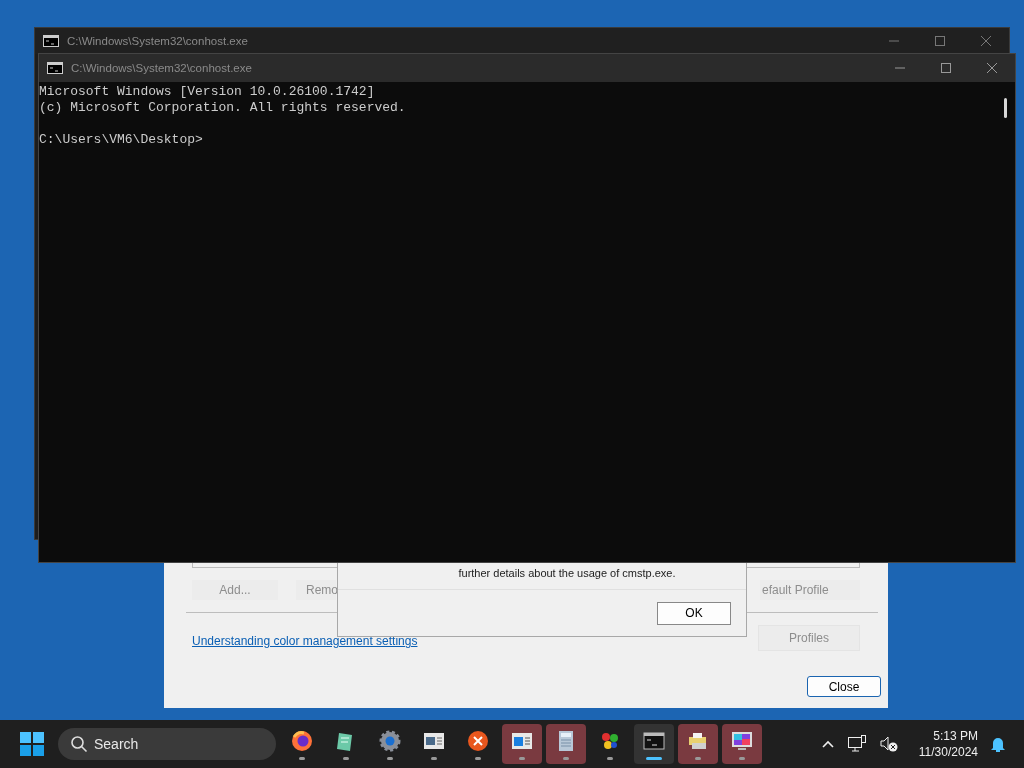  I want to click on command-prompt: C:\Users\VM6\Desktop>, so click(121, 139).